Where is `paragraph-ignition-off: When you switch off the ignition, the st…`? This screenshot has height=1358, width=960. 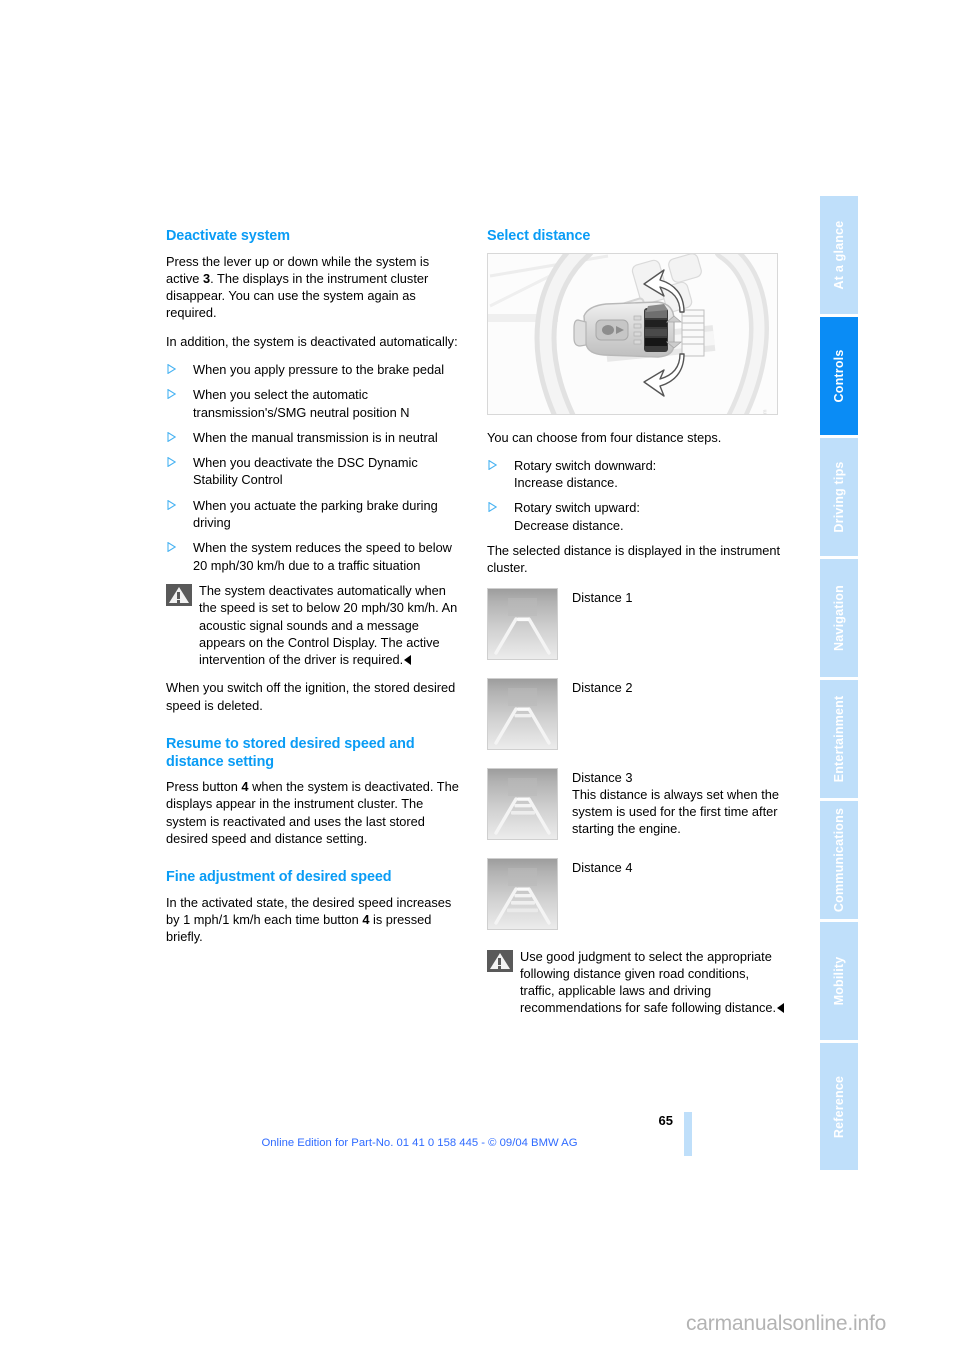 paragraph-ignition-off: When you switch off the ignition, the st… is located at coordinates (311, 696).